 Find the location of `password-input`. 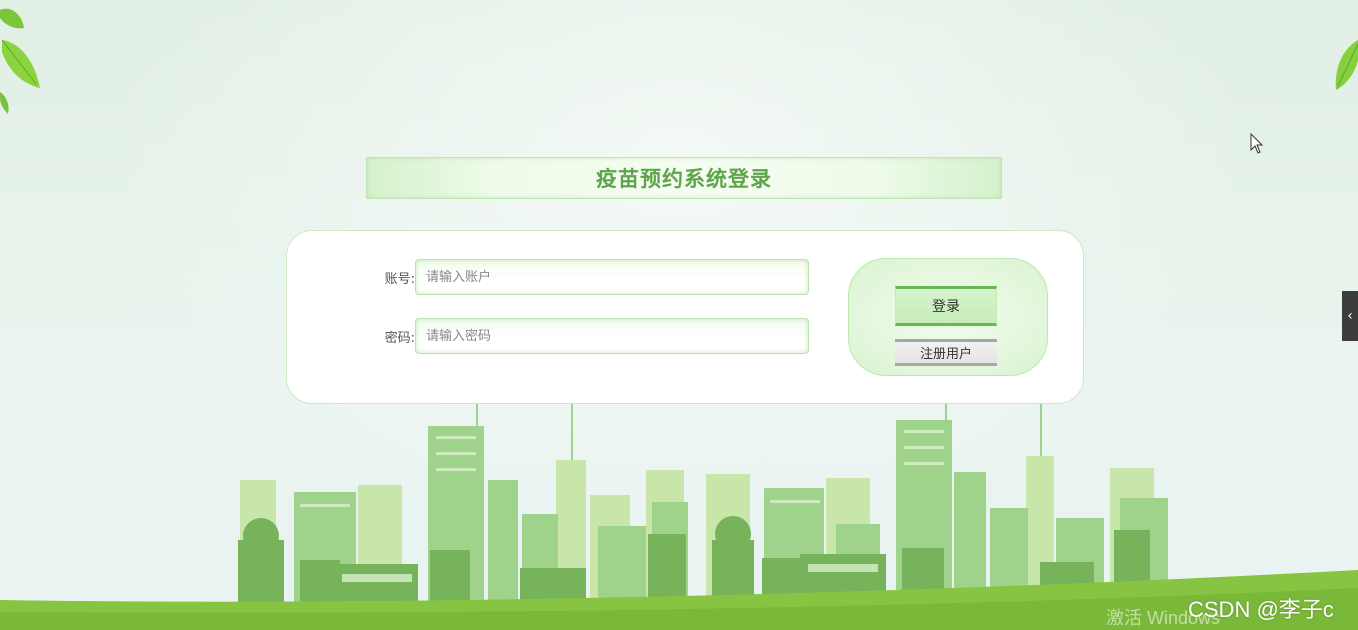

password-input is located at coordinates (612, 336).